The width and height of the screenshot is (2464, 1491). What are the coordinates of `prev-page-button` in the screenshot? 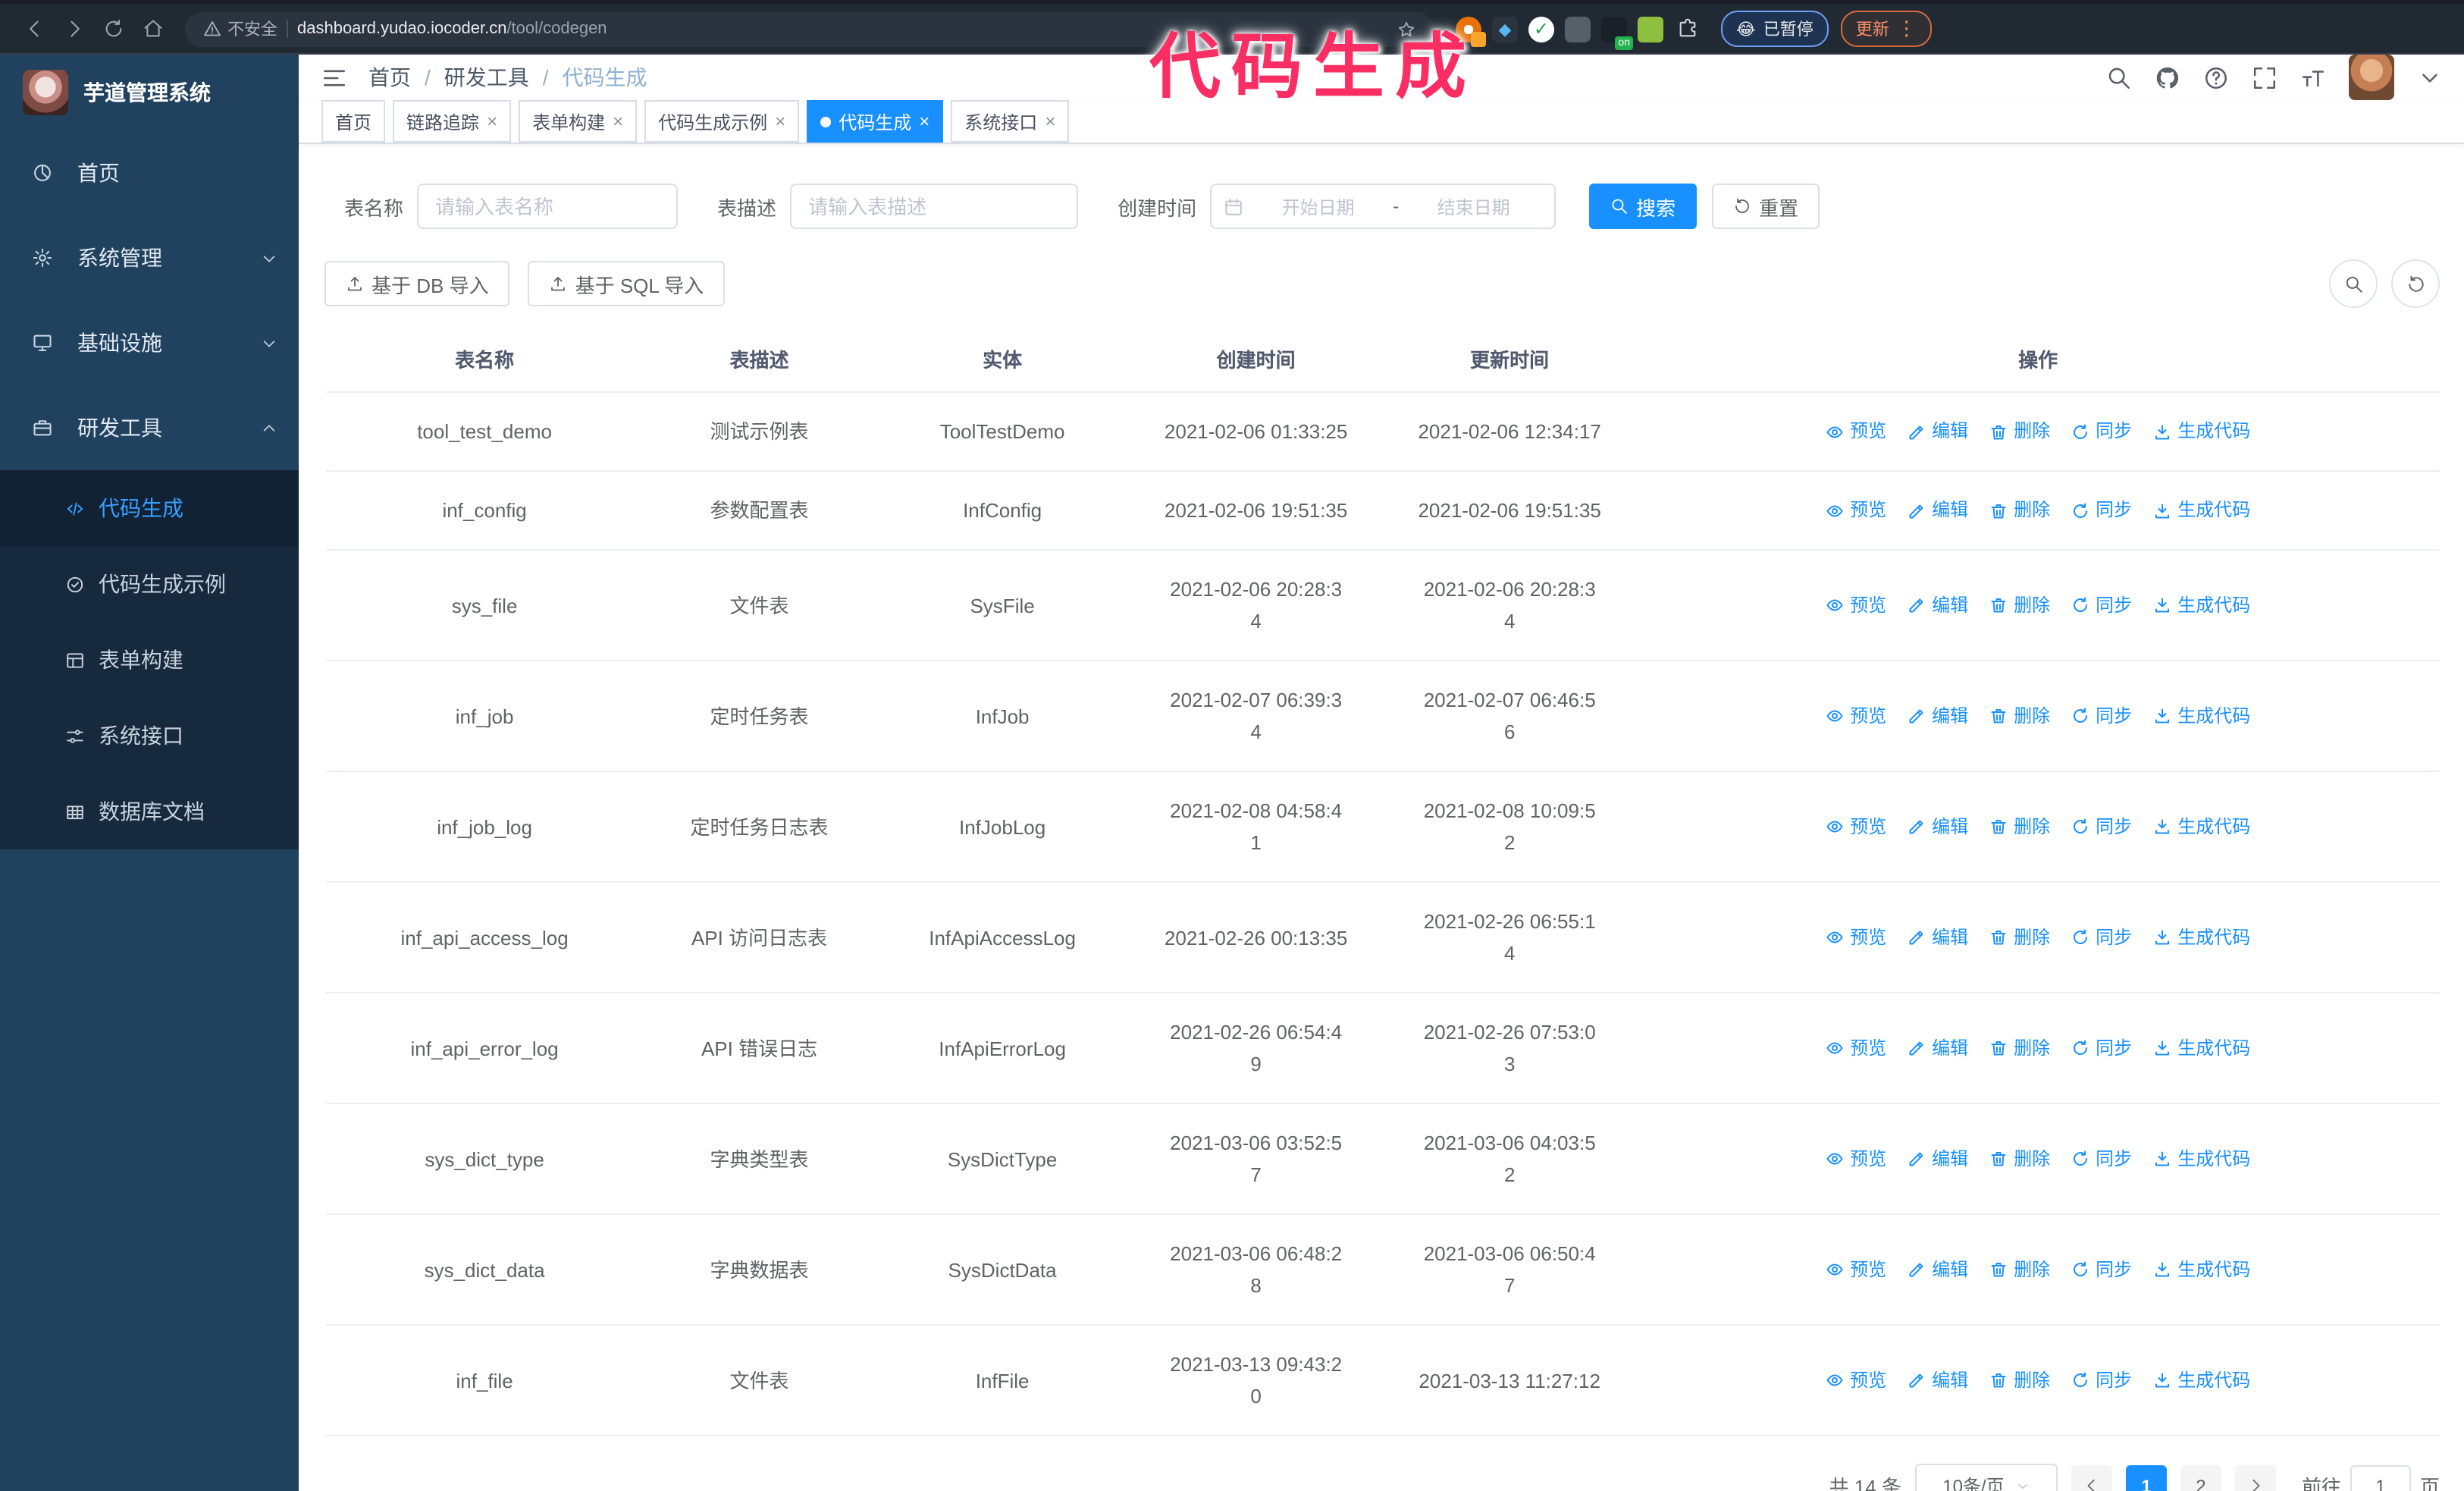 It's located at (2091, 1478).